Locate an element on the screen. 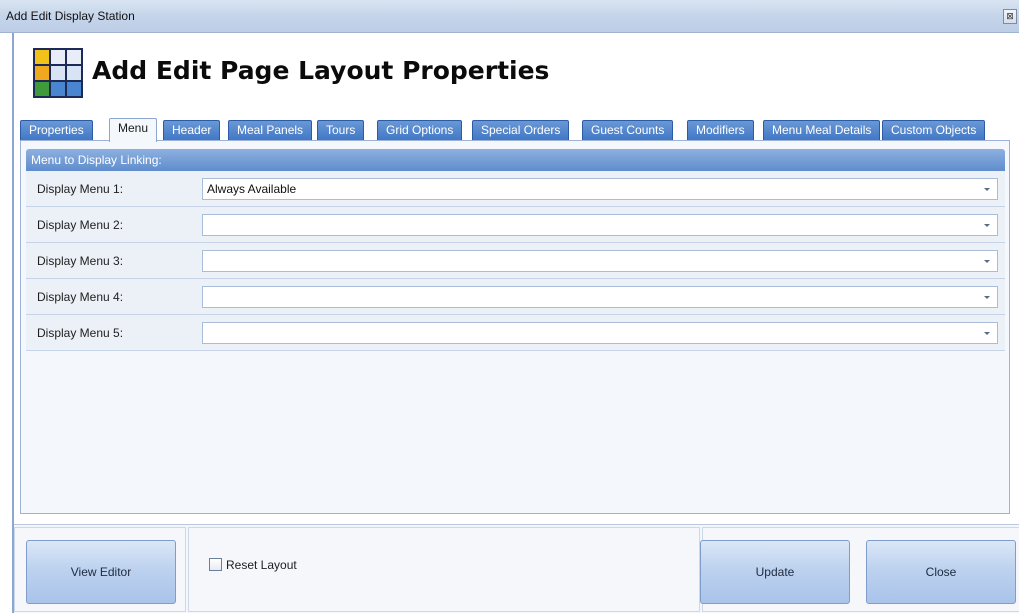 The width and height of the screenshot is (1019, 613). tab-menu: Menu is located at coordinates (133, 130).